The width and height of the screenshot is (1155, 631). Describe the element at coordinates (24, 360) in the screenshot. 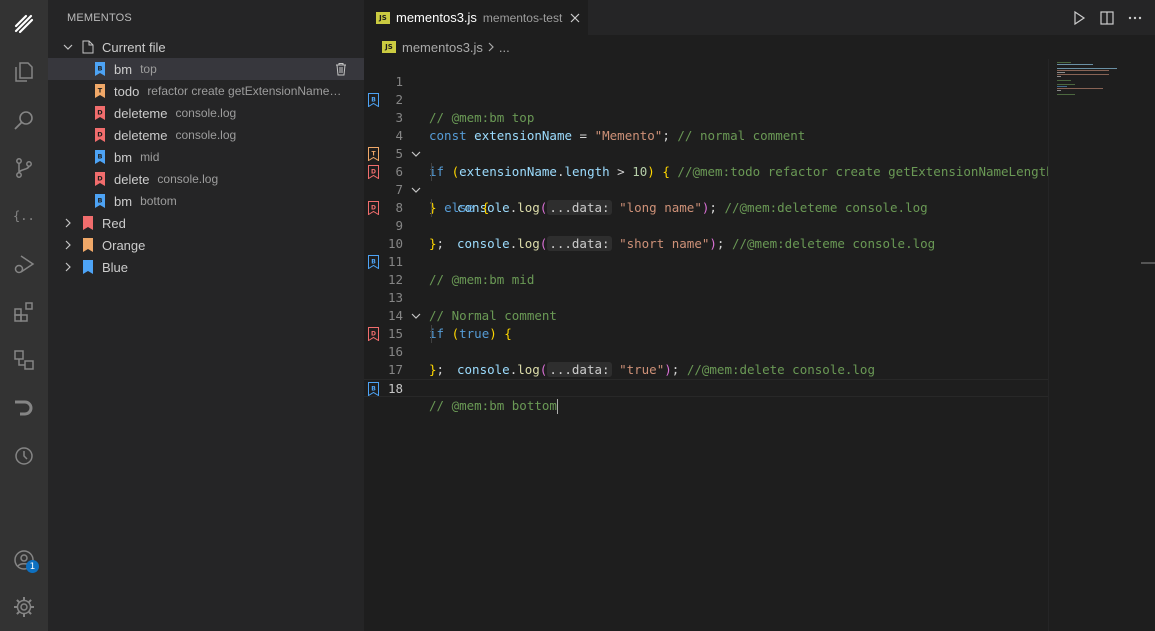

I see `remote-explorer-icon` at that location.